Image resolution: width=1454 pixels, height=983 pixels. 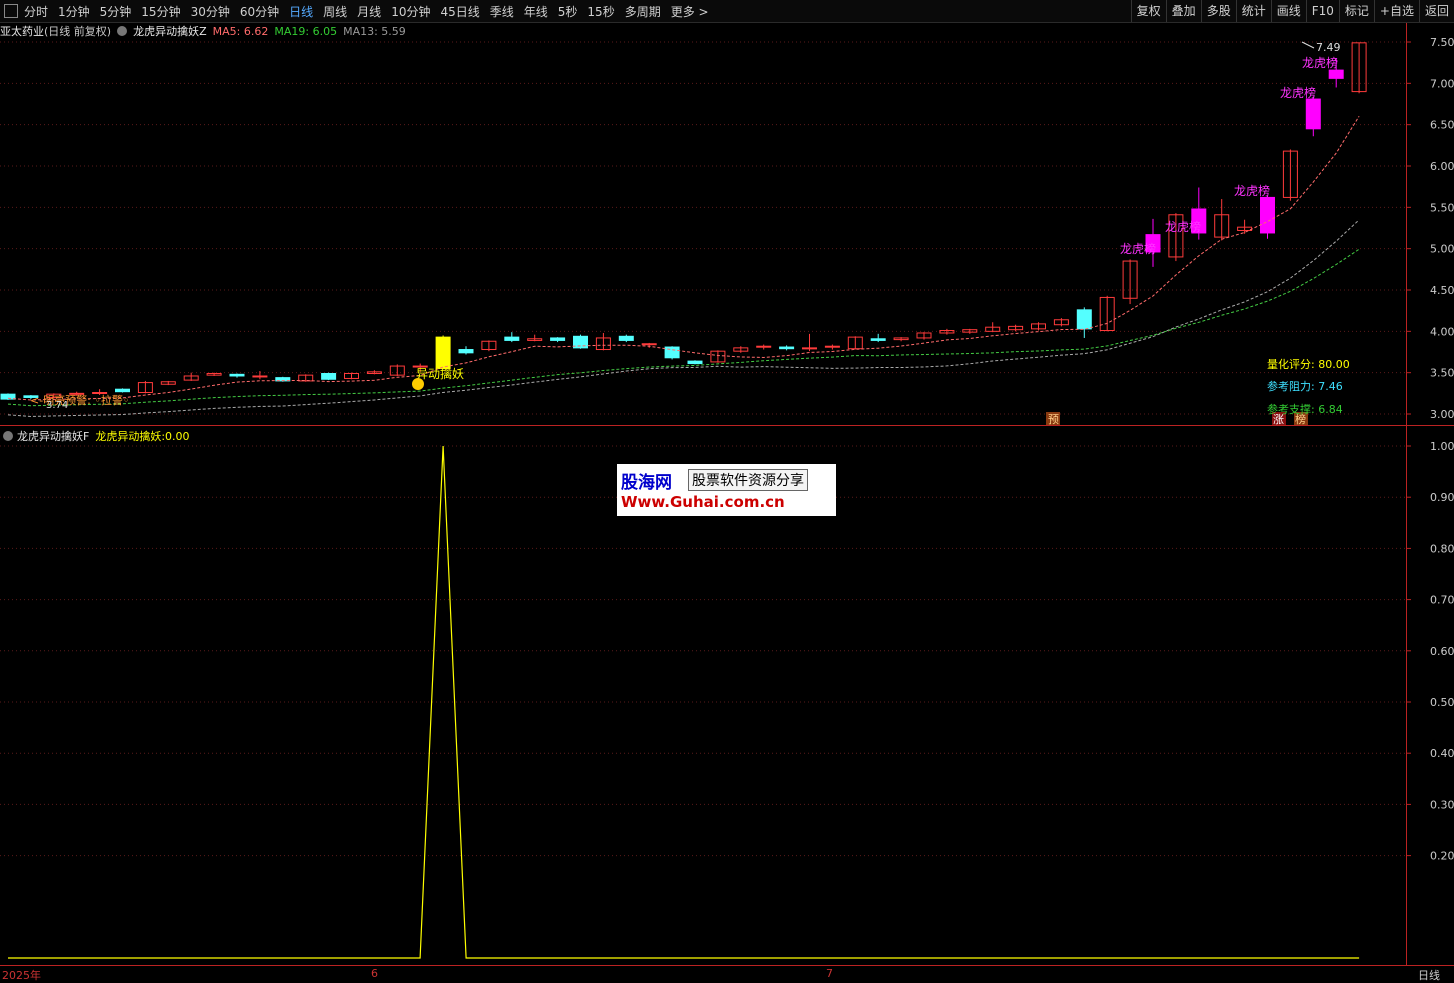 What do you see at coordinates (1442, 331) in the screenshot?
I see `price-tick-label: 4.00` at bounding box center [1442, 331].